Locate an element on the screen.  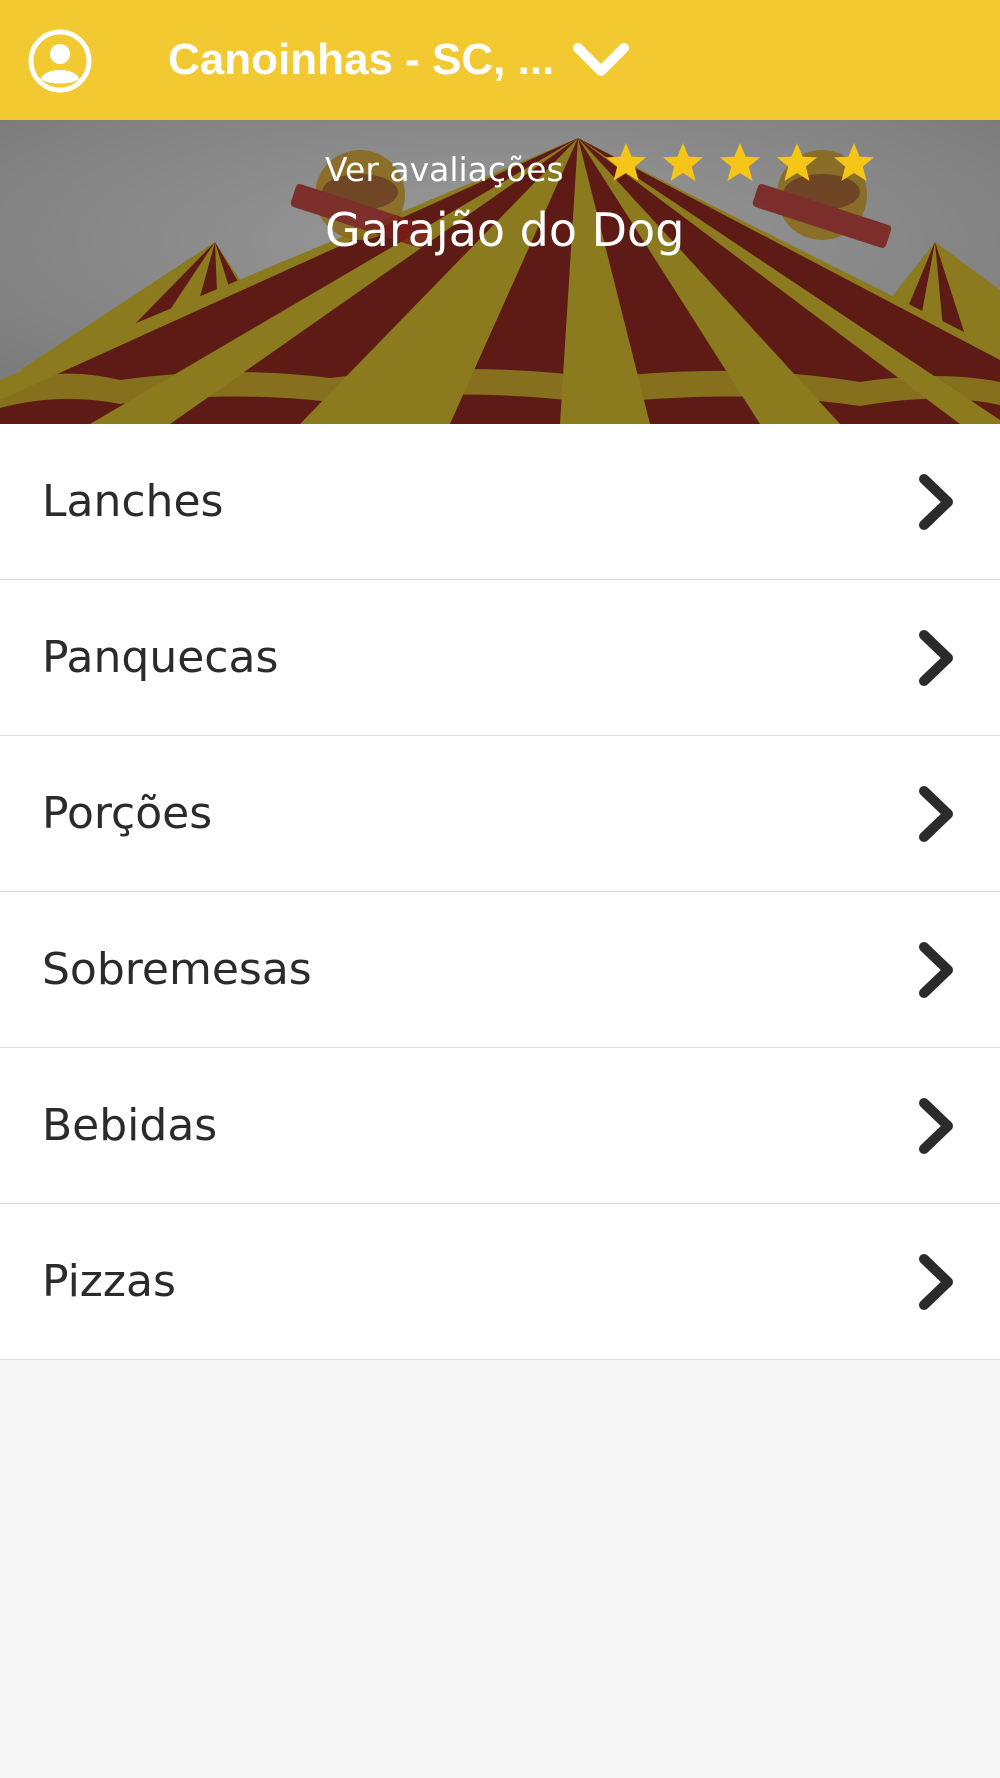
category-label: Pizzas is located at coordinates (109, 1281).